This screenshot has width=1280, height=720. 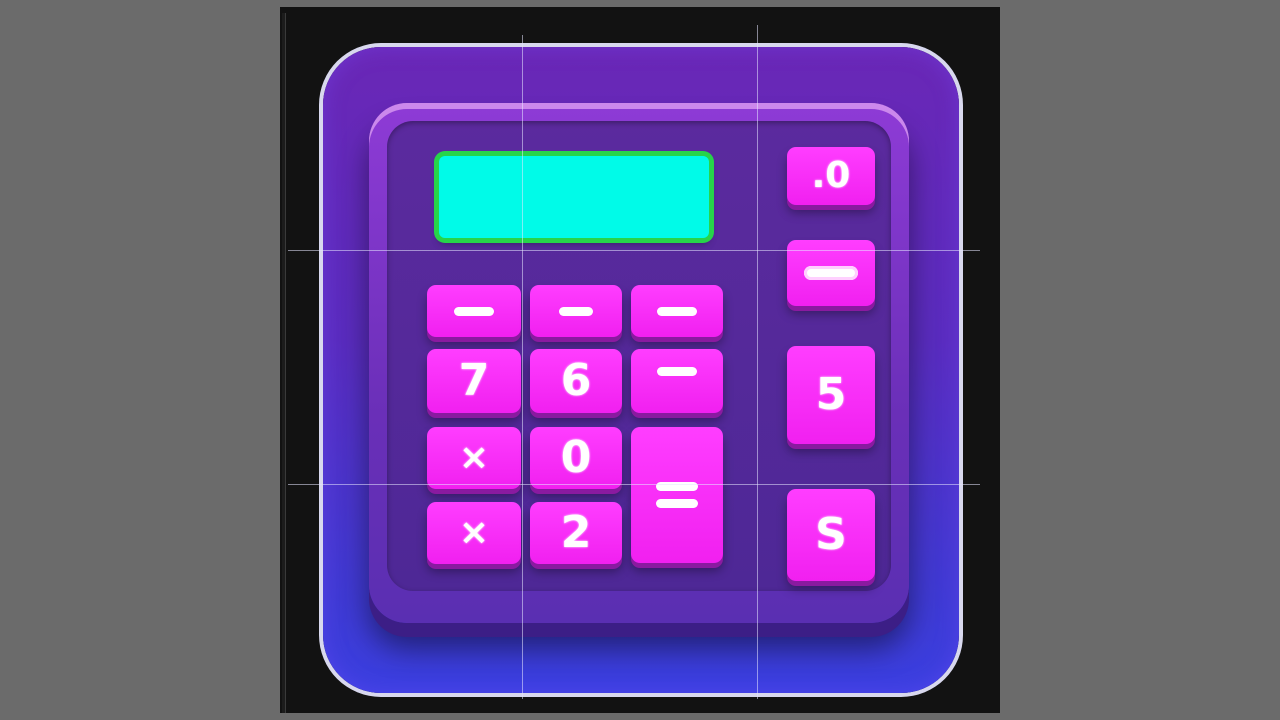 I want to click on key-label: 0, so click(x=576, y=457).